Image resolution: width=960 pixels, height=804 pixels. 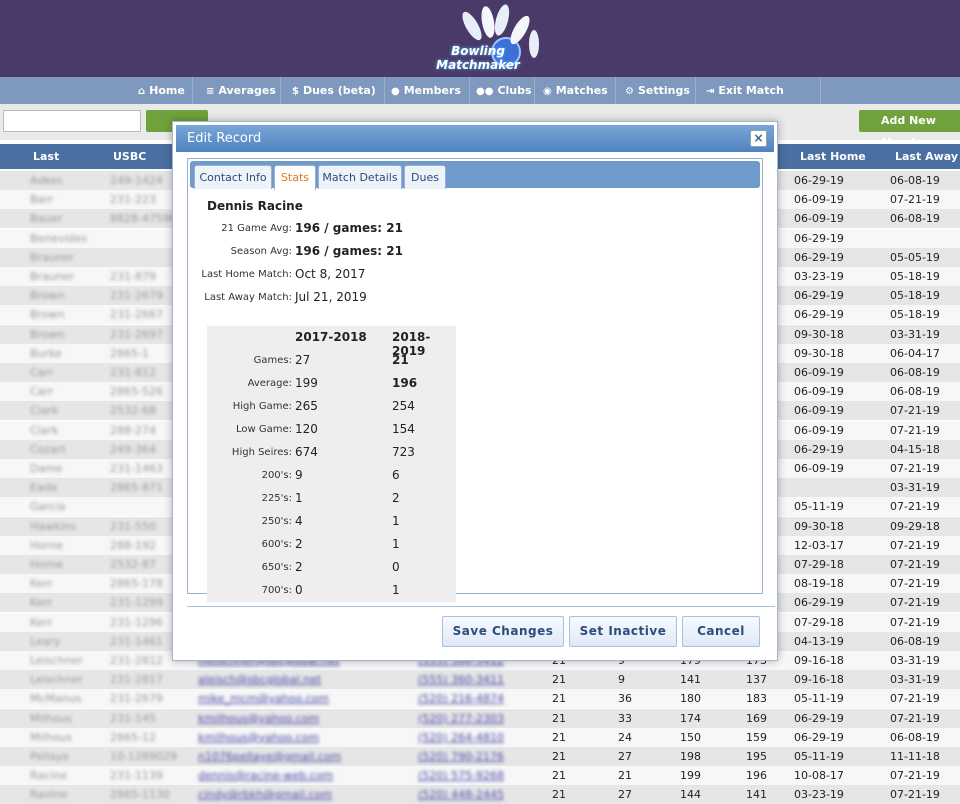 What do you see at coordinates (330, 274) in the screenshot?
I see `last-home-value: Oct 8, 2017` at bounding box center [330, 274].